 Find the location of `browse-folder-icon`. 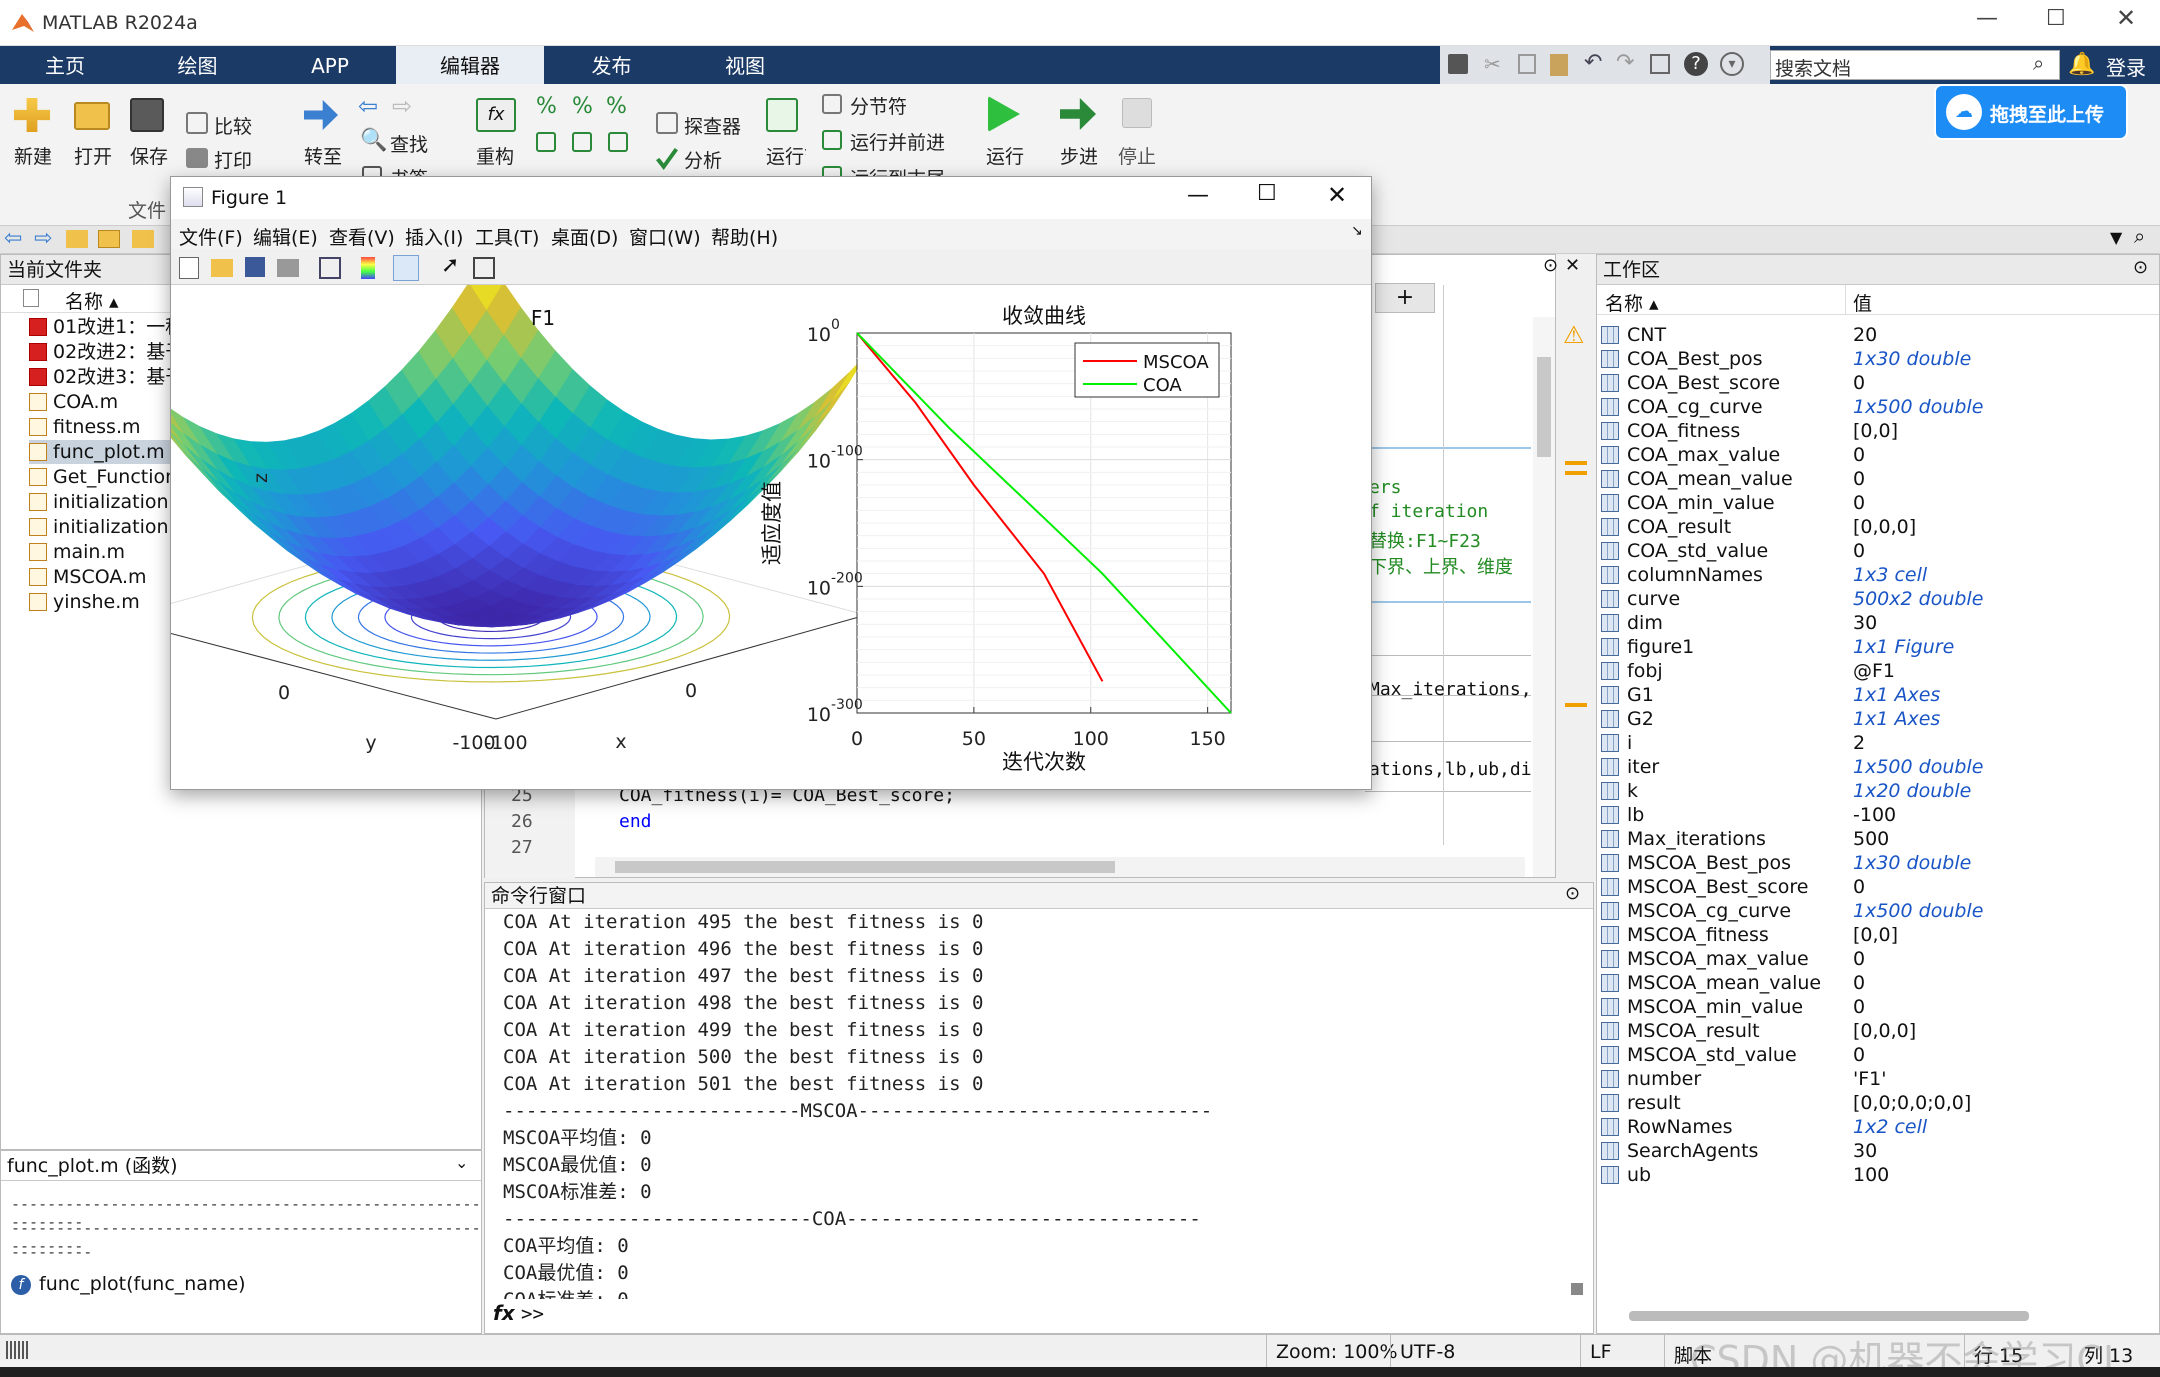

browse-folder-icon is located at coordinates (109, 239).